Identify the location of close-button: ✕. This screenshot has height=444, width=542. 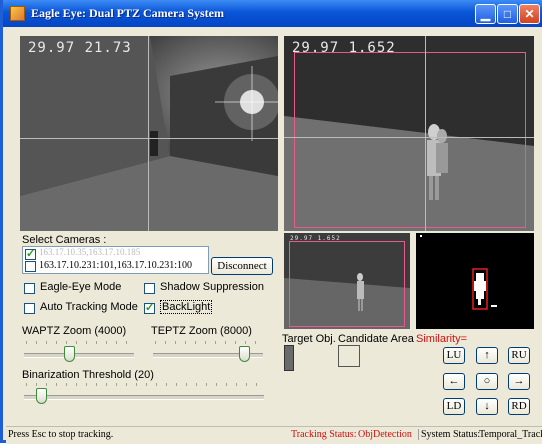
(529, 14).